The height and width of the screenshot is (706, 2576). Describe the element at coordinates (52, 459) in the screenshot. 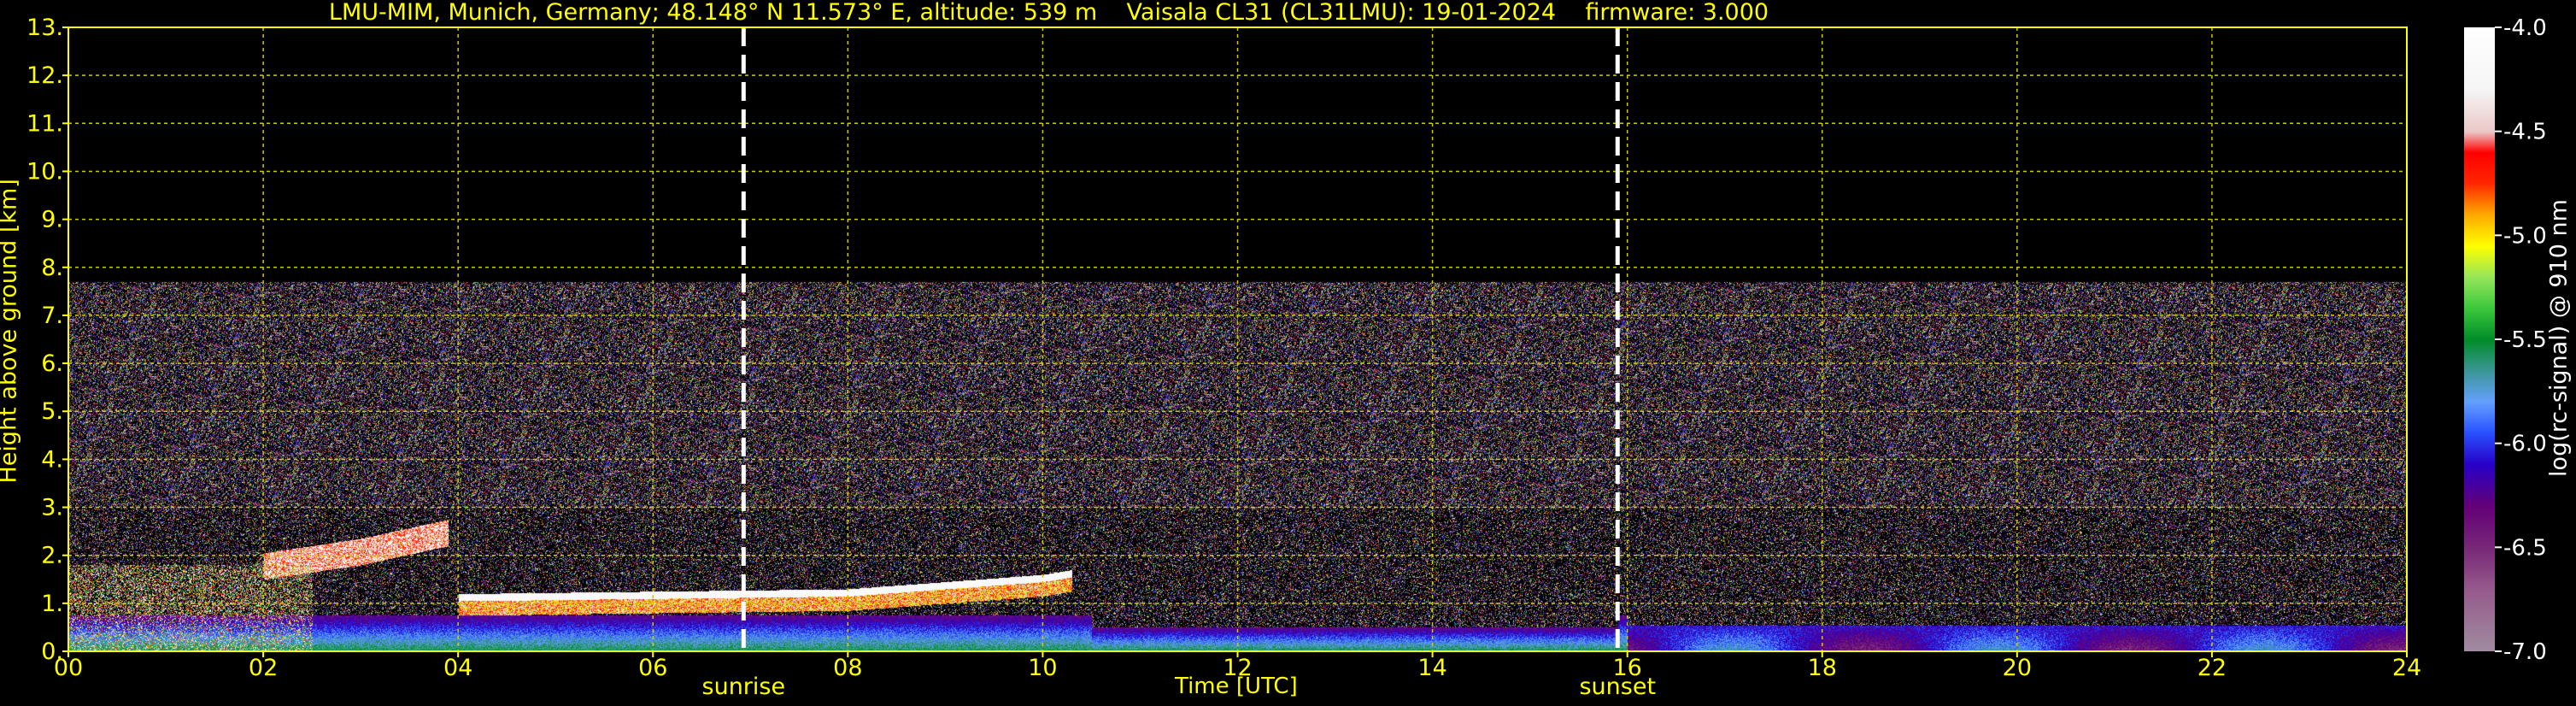

I see `y-tick-label: 4.` at that location.